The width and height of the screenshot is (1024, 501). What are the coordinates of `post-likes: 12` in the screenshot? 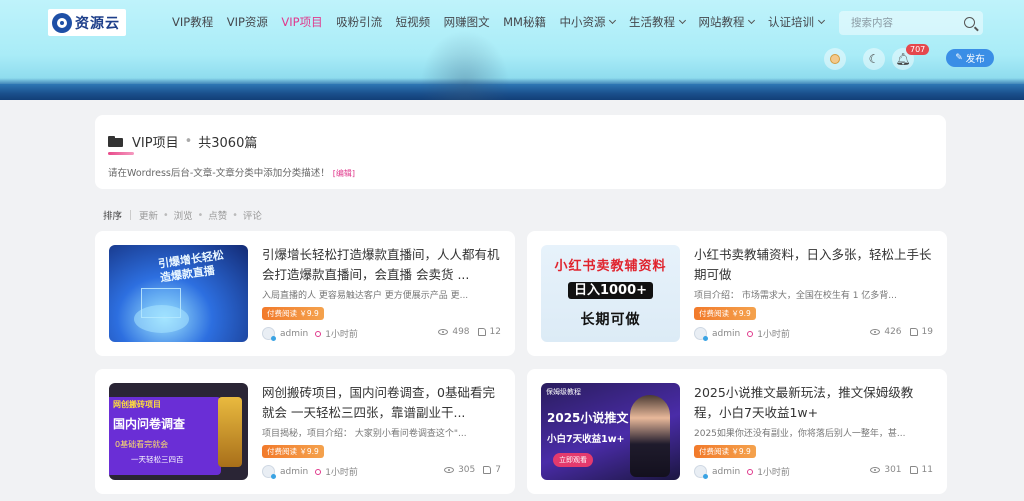 It's located at (495, 332).